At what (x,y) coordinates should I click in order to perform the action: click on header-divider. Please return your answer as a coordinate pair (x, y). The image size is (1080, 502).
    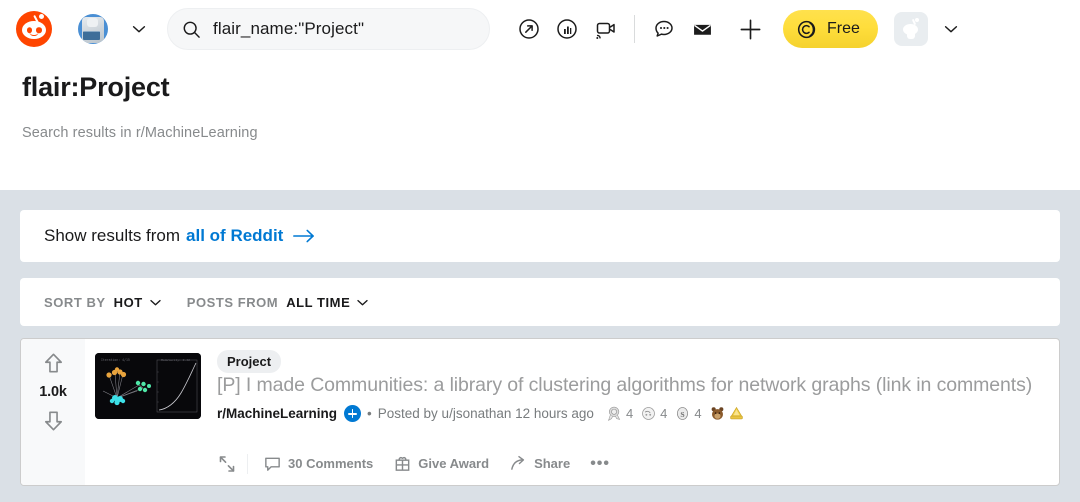
    Looking at the image, I should click on (634, 29).